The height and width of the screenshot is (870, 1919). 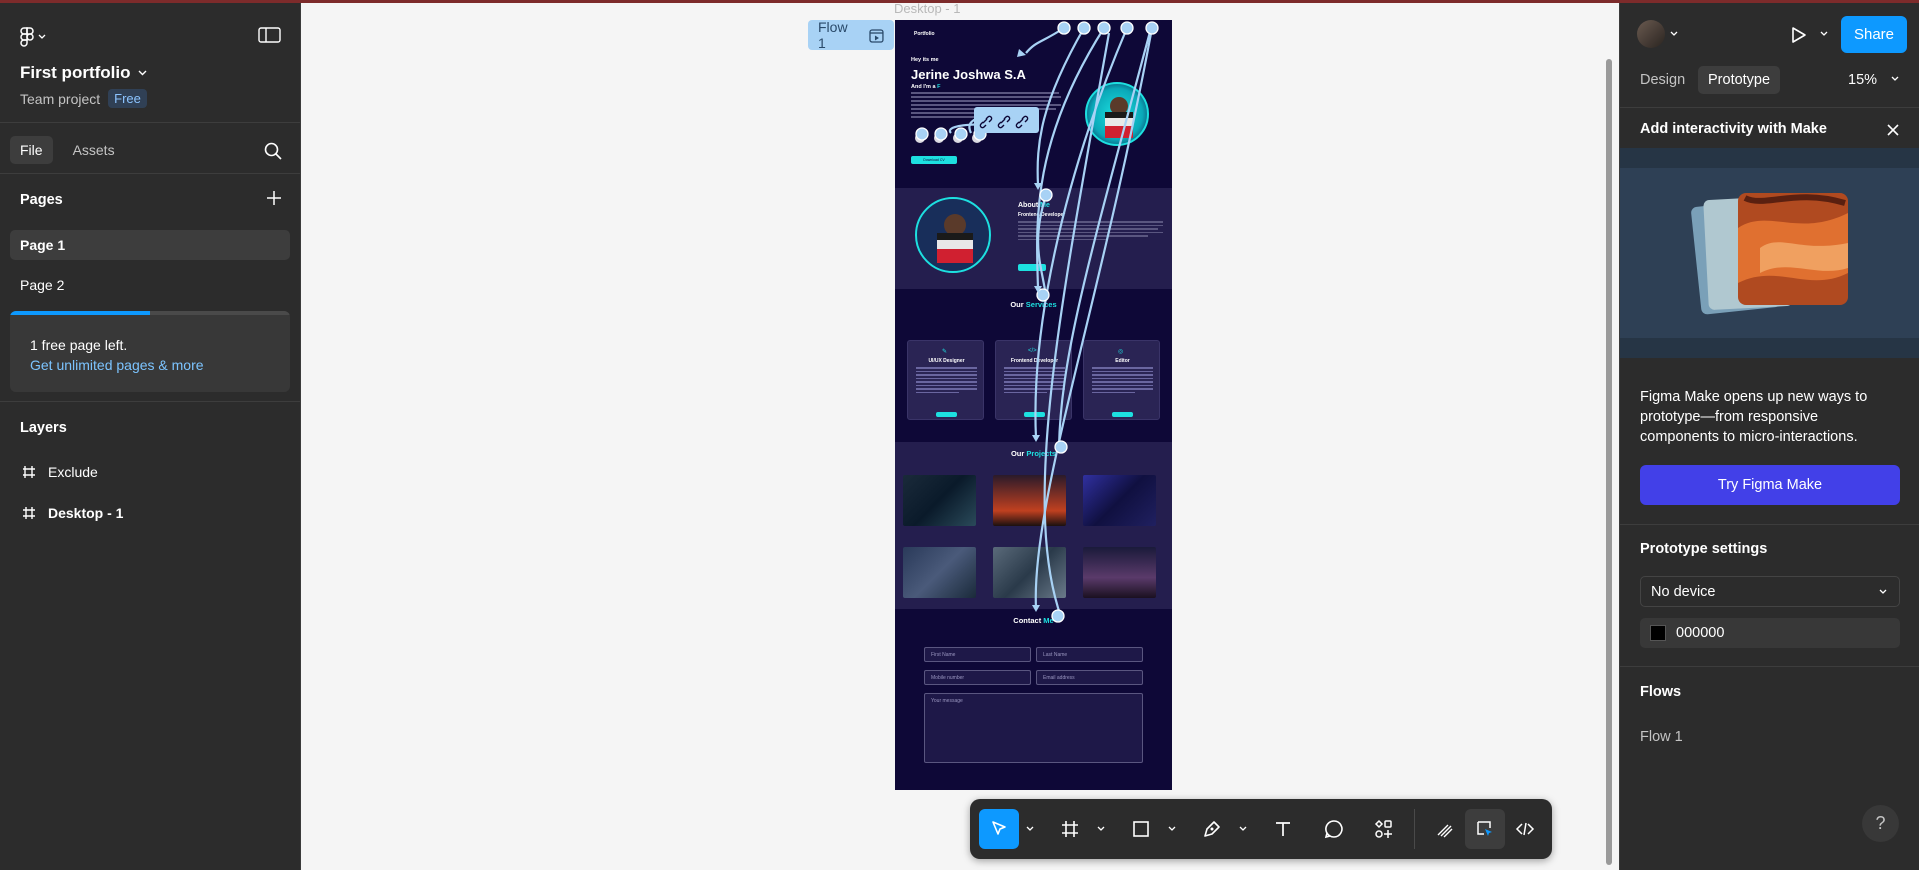 What do you see at coordinates (1334, 829) in the screenshot?
I see `comment-tool-button` at bounding box center [1334, 829].